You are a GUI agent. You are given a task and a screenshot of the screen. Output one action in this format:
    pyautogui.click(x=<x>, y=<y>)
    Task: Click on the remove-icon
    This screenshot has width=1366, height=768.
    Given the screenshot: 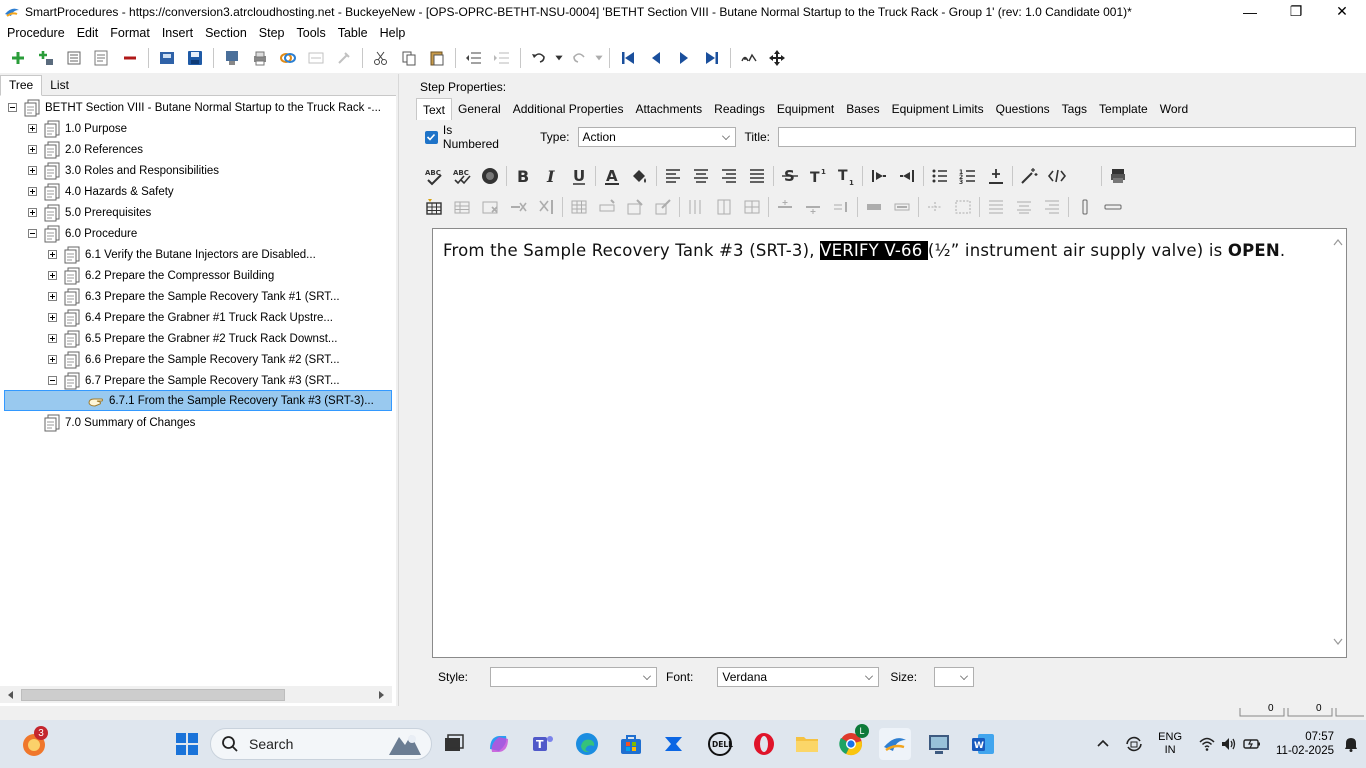 What is the action you would take?
    pyautogui.click(x=130, y=58)
    